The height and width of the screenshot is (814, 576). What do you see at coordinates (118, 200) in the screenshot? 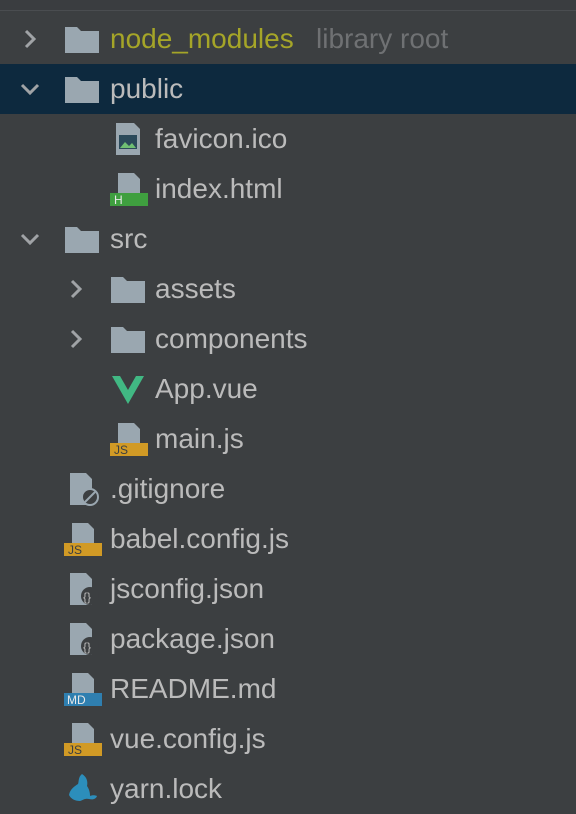
I see `html-badge-text: H` at bounding box center [118, 200].